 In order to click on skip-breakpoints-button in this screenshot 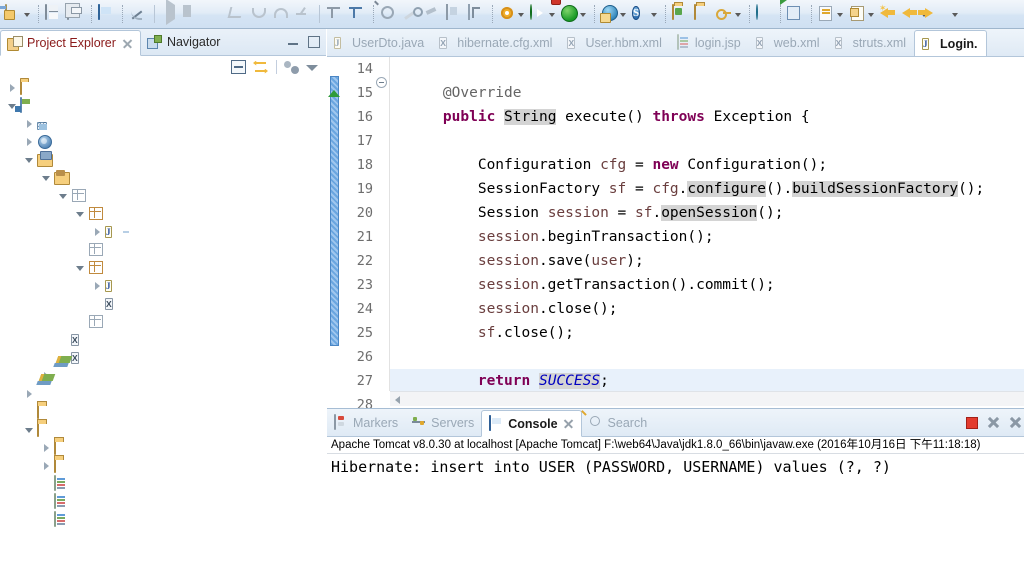, I will do `click(138, 14)`.